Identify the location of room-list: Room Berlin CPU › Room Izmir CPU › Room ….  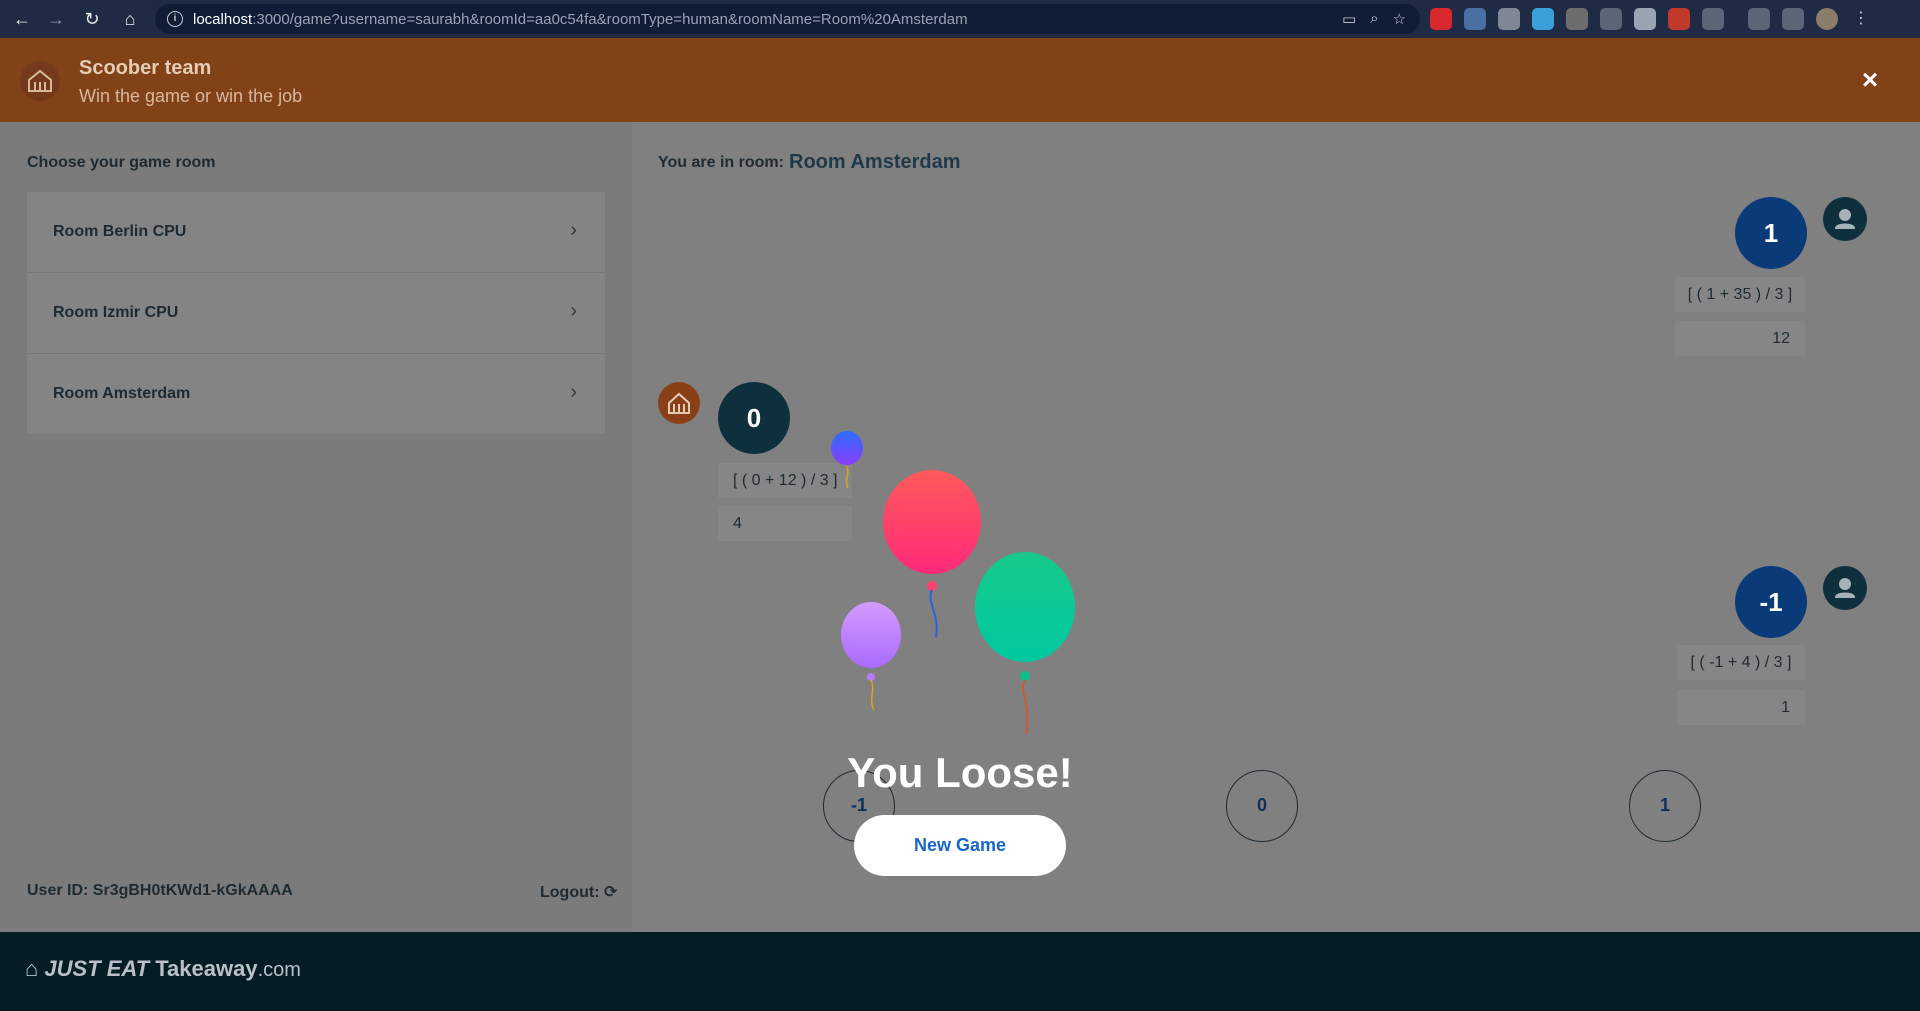
(316, 313).